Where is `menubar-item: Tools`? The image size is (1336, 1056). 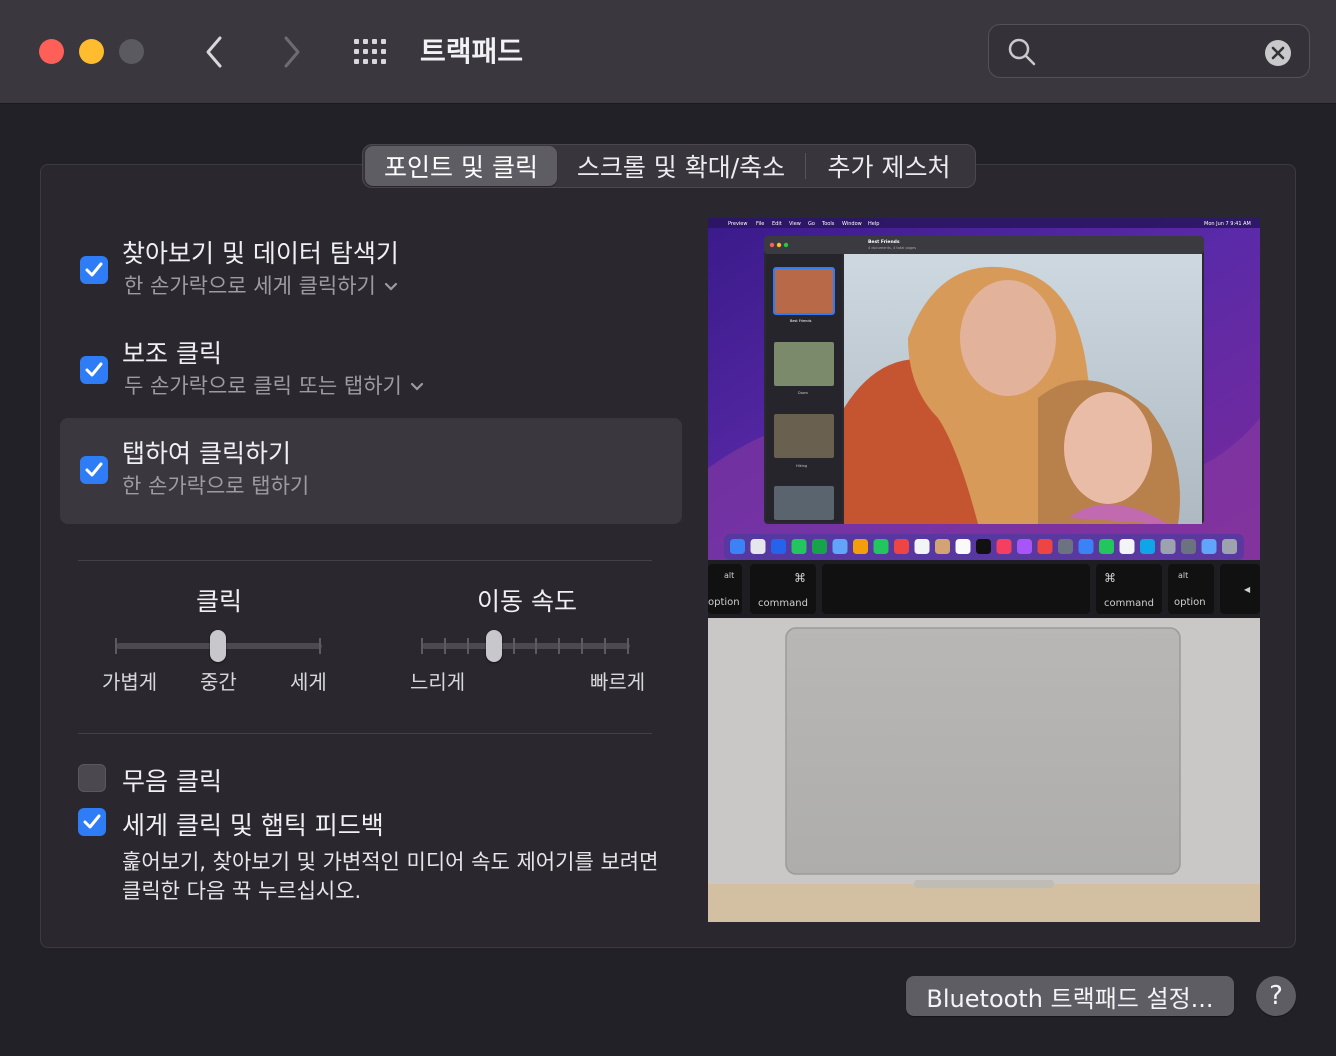
menubar-item: Tools is located at coordinates (828, 224).